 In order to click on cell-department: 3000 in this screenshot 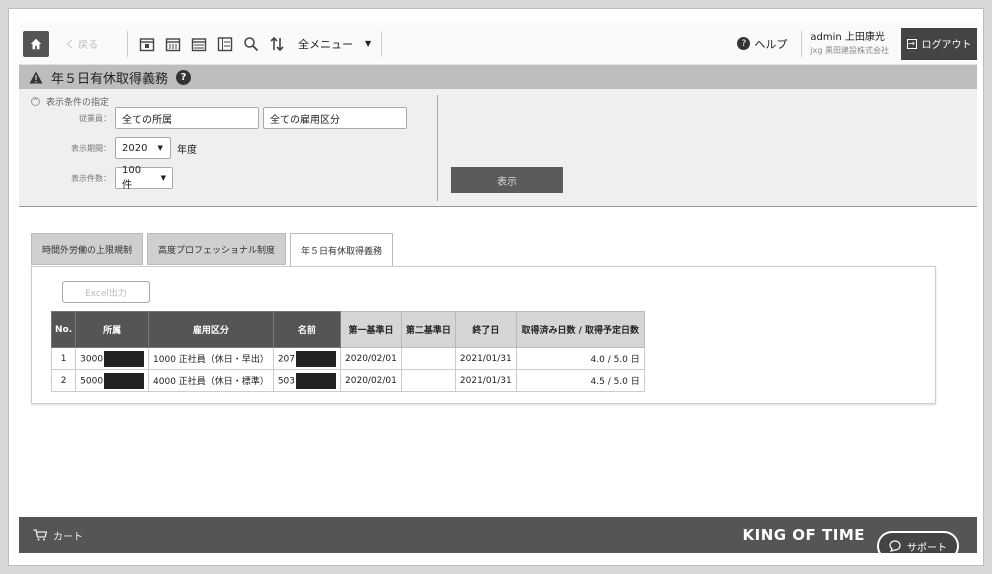, I will do `click(112, 358)`.